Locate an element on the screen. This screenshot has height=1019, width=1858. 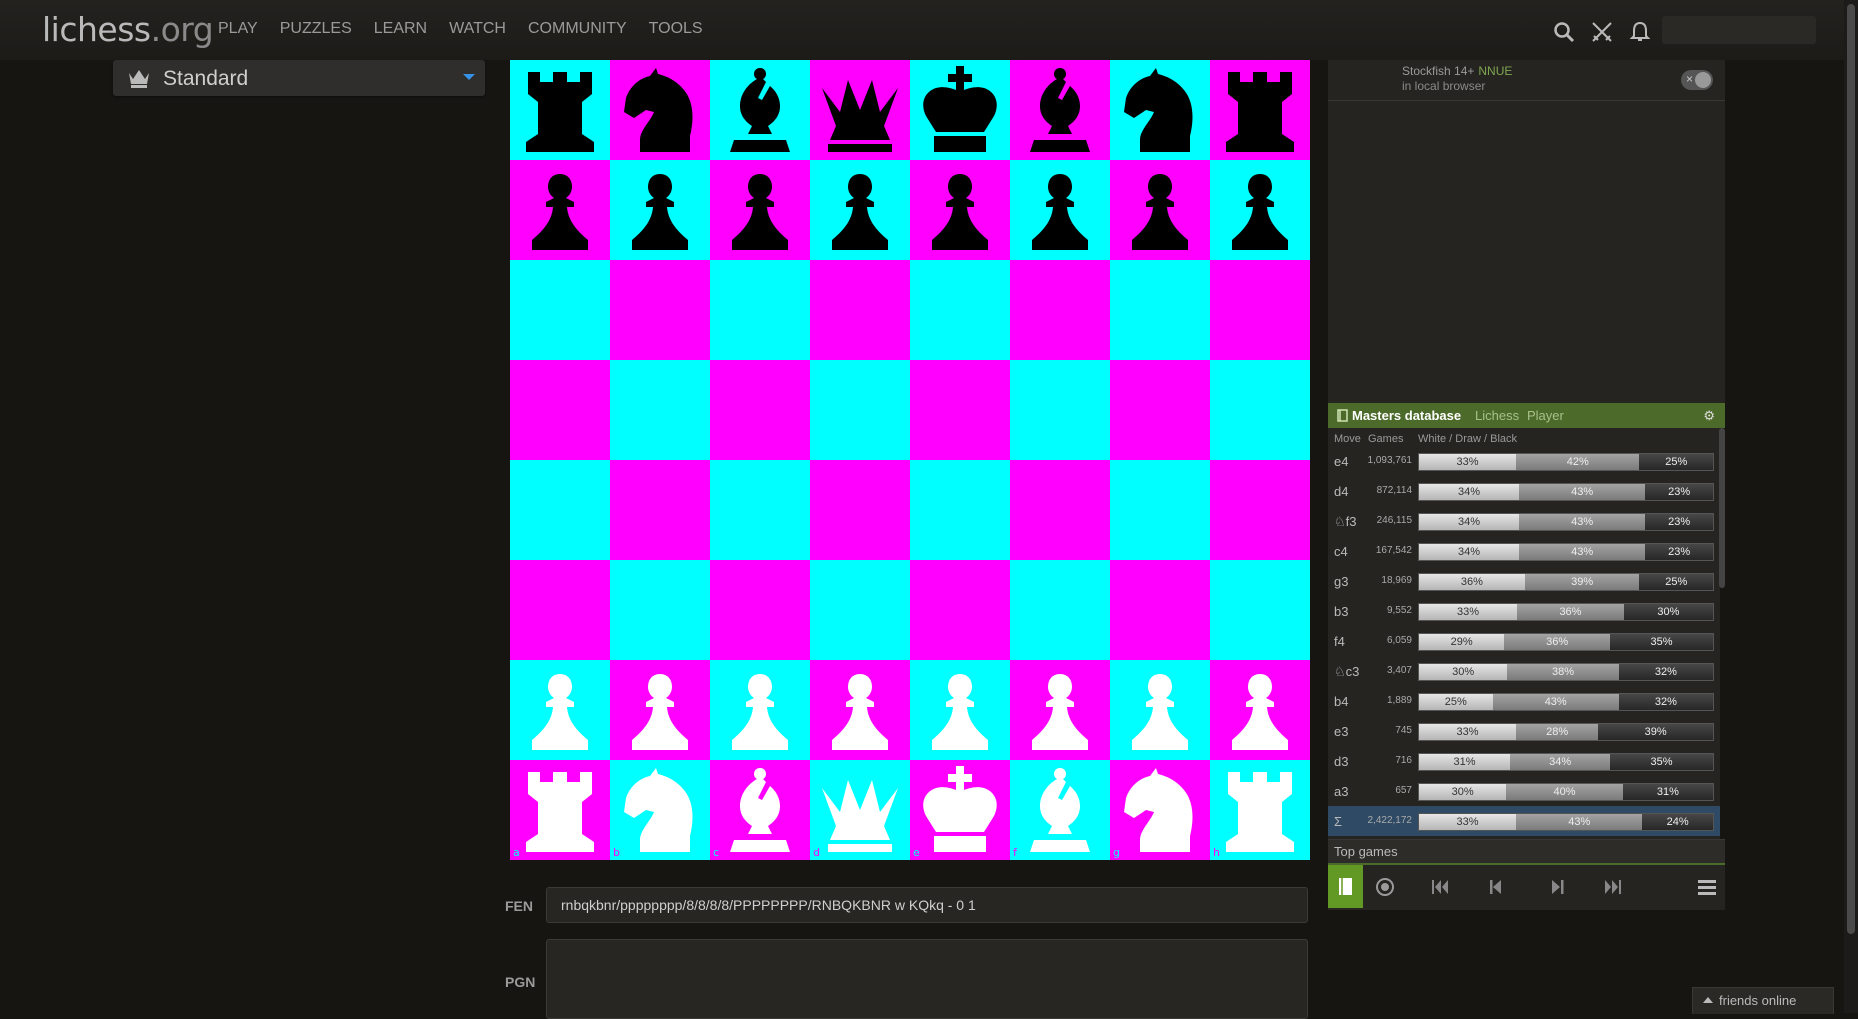
white-king-icon is located at coordinates (960, 810).